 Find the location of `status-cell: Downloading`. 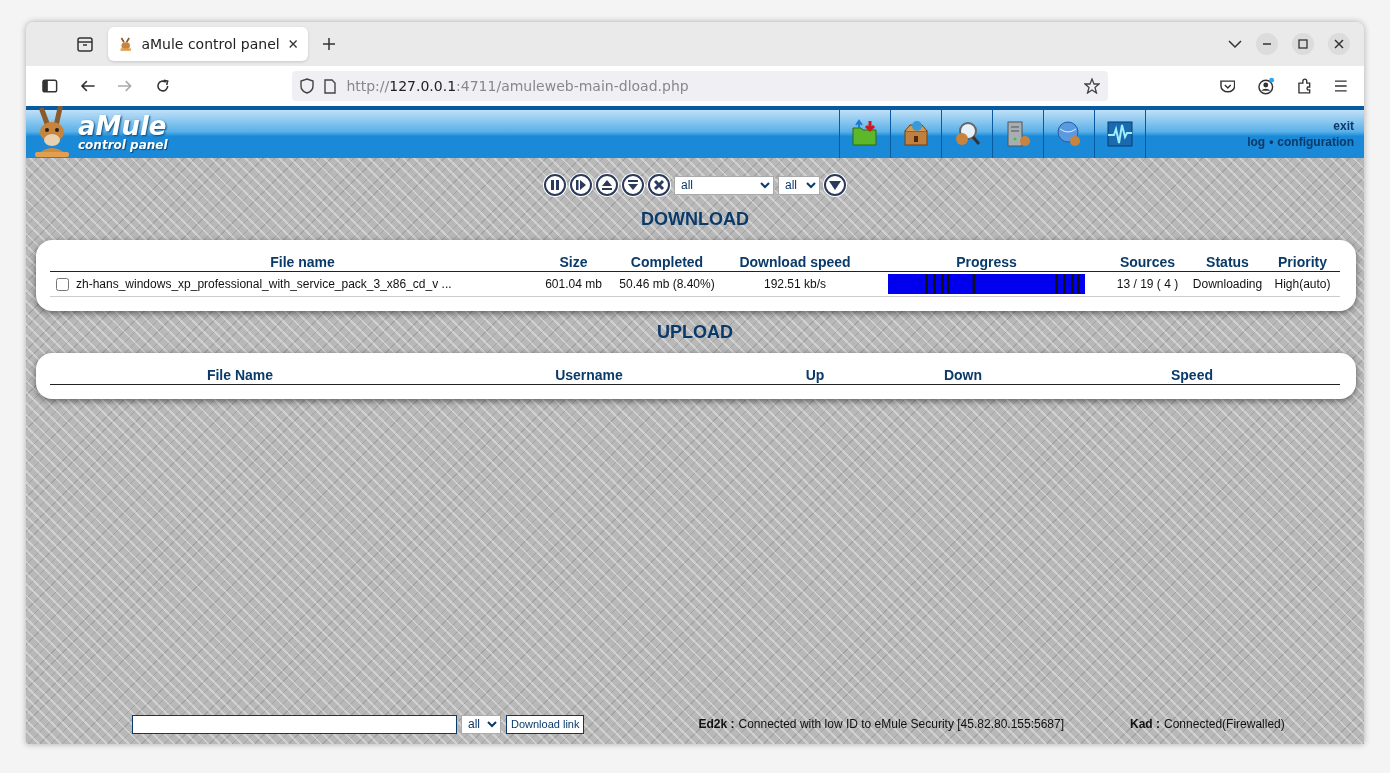

status-cell: Downloading is located at coordinates (1227, 284).